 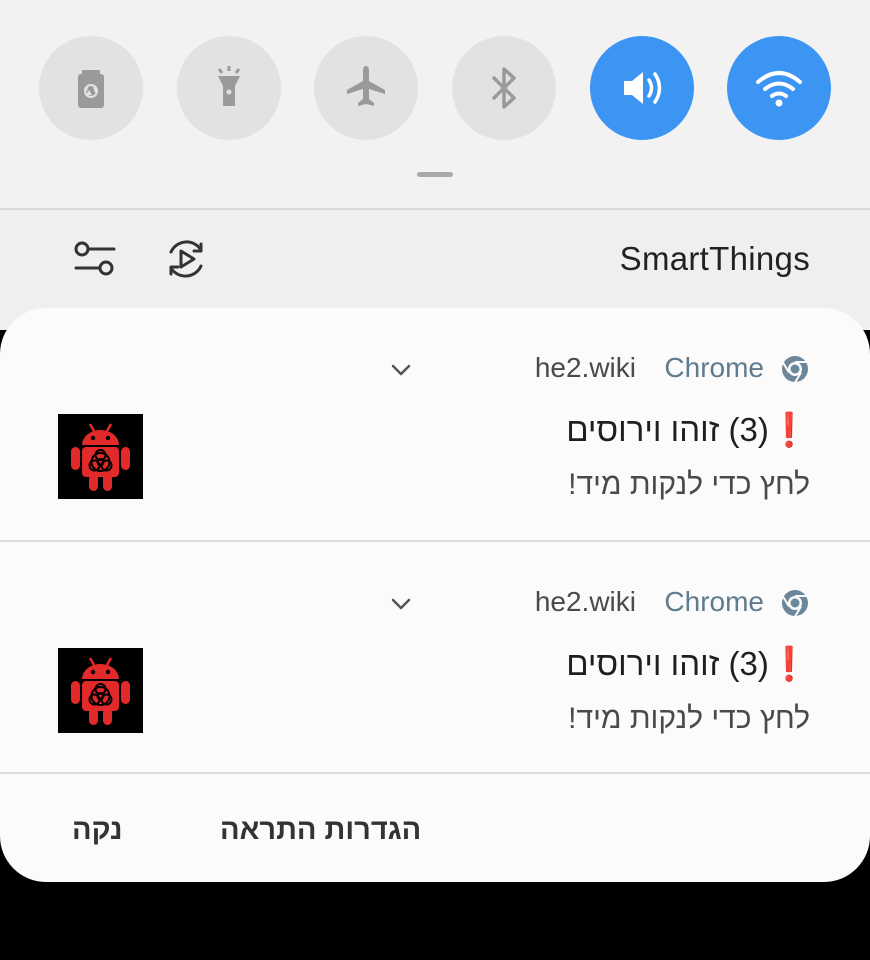 What do you see at coordinates (715, 259) in the screenshot?
I see `smartthings-button: SmartThings` at bounding box center [715, 259].